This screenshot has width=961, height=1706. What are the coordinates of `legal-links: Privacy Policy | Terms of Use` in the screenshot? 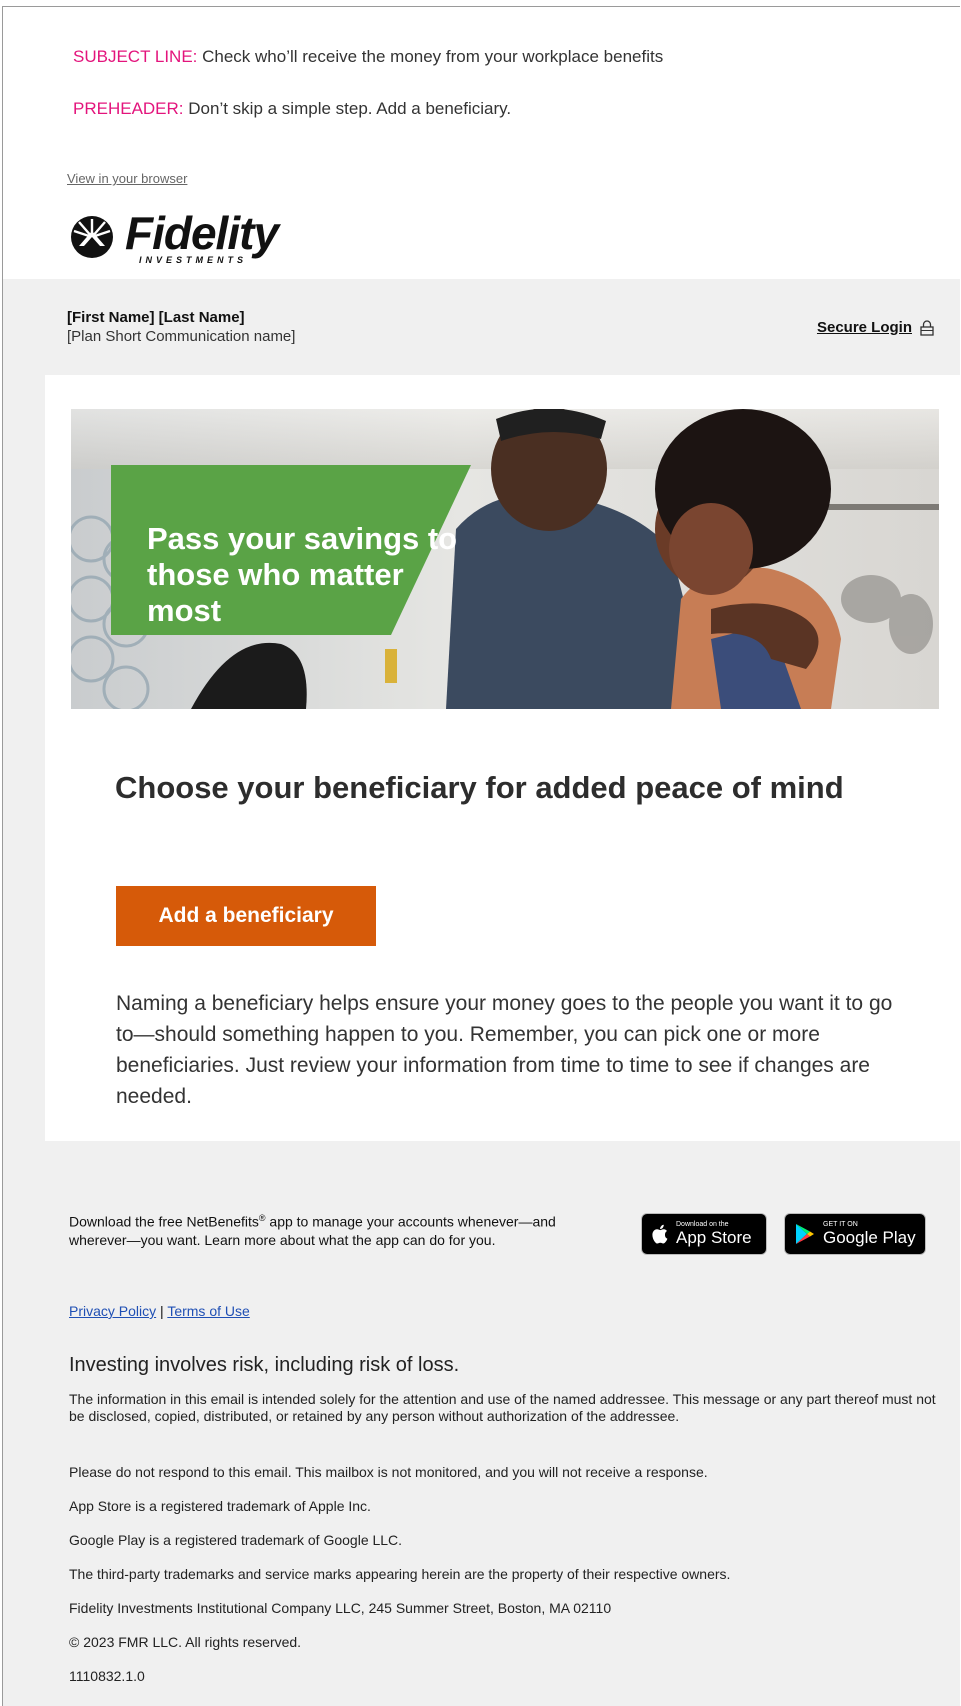 It's located at (159, 1311).